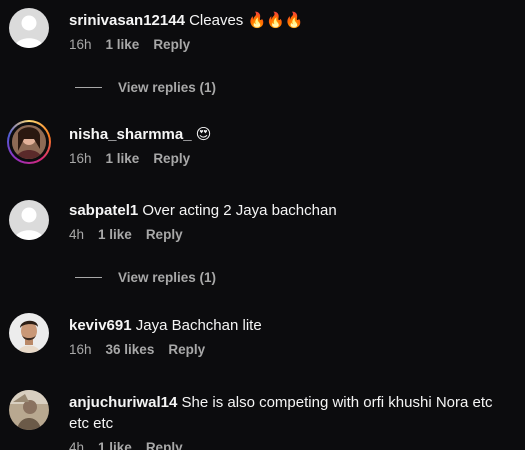  I want to click on comment-likes: 36 likes, so click(130, 349).